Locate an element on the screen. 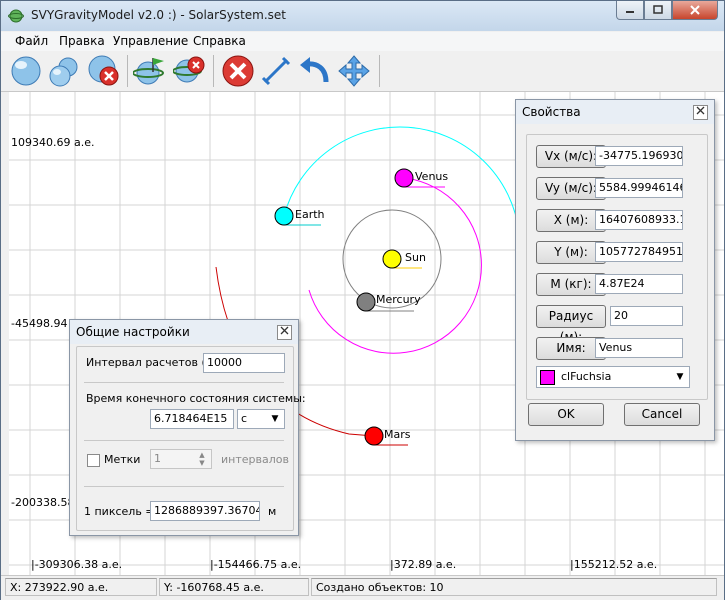  add-sphere-icon is located at coordinates (26, 71).